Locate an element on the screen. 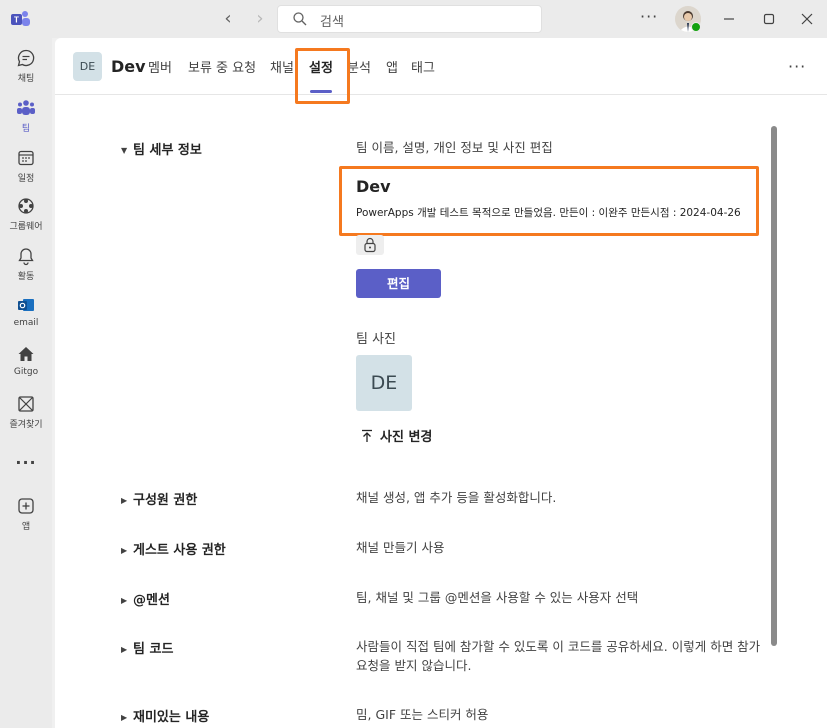 The image size is (827, 728). rail-item-groupware: 그룹웨어 is located at coordinates (26, 220).